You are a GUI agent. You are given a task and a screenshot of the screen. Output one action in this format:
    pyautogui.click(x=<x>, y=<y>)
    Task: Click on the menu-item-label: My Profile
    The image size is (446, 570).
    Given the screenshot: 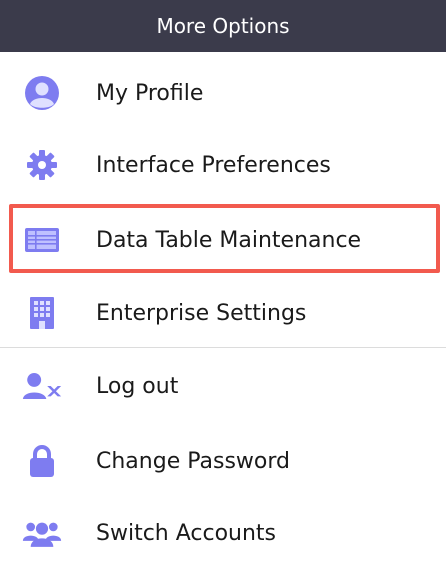 What is the action you would take?
    pyautogui.click(x=150, y=93)
    